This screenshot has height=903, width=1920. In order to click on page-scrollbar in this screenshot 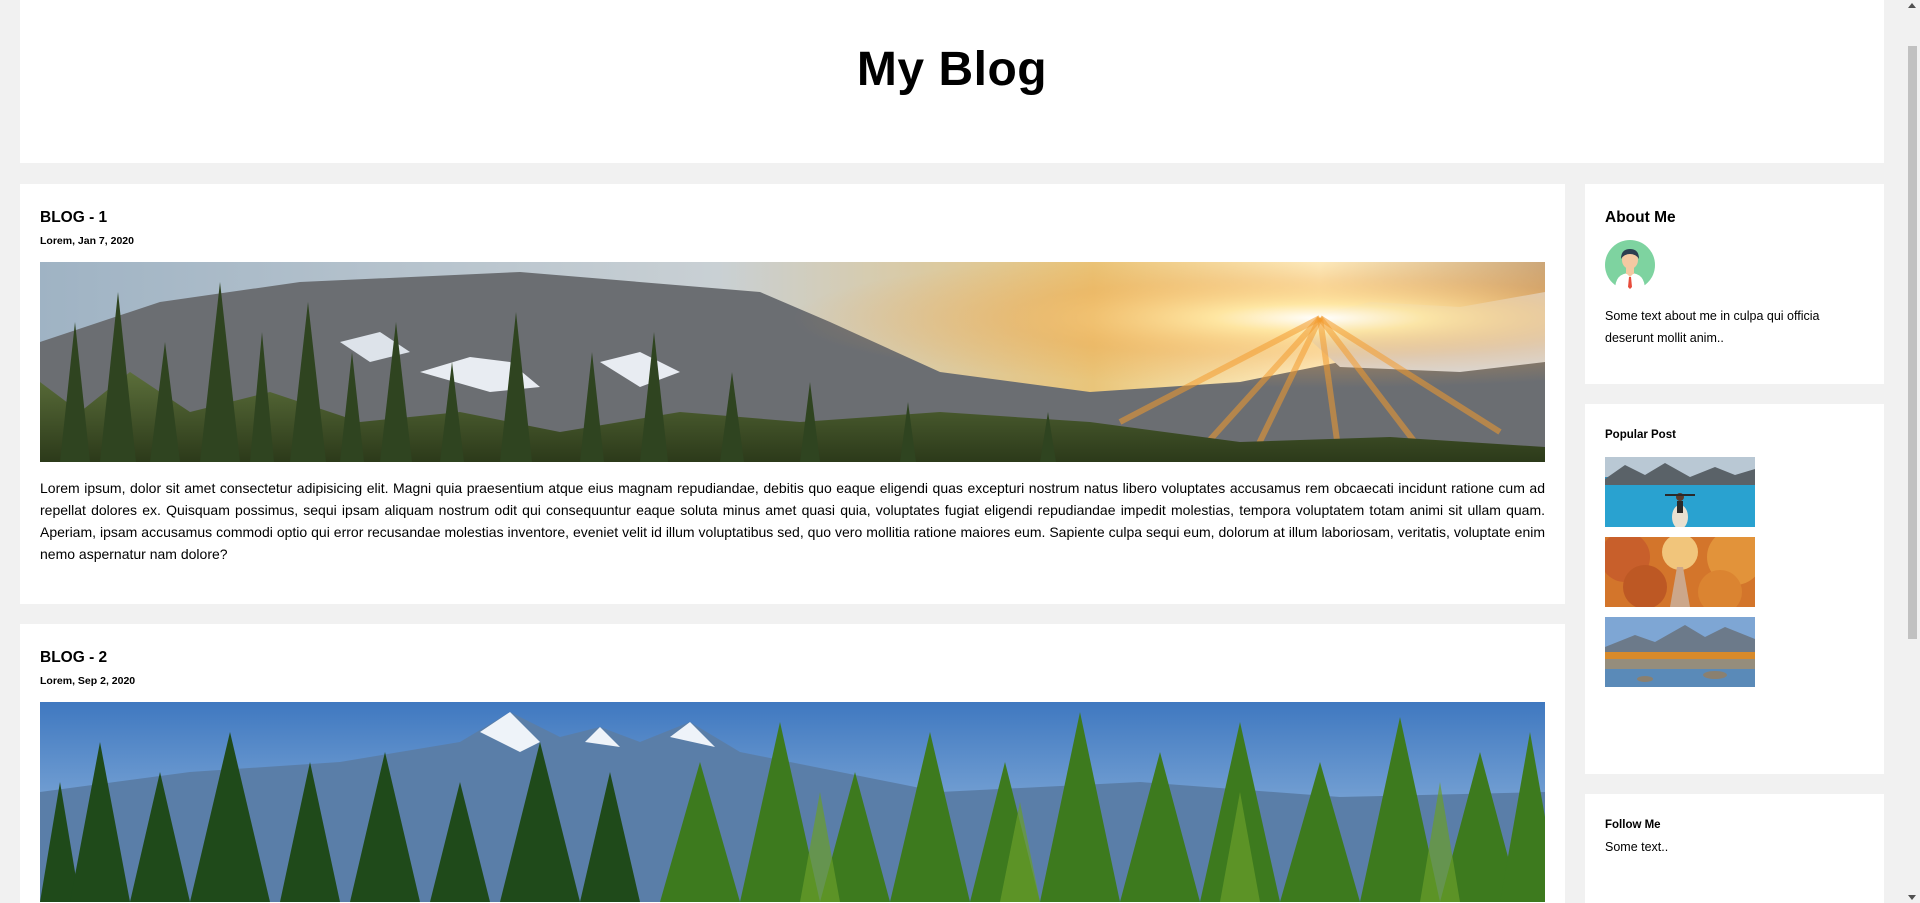, I will do `click(1912, 451)`.